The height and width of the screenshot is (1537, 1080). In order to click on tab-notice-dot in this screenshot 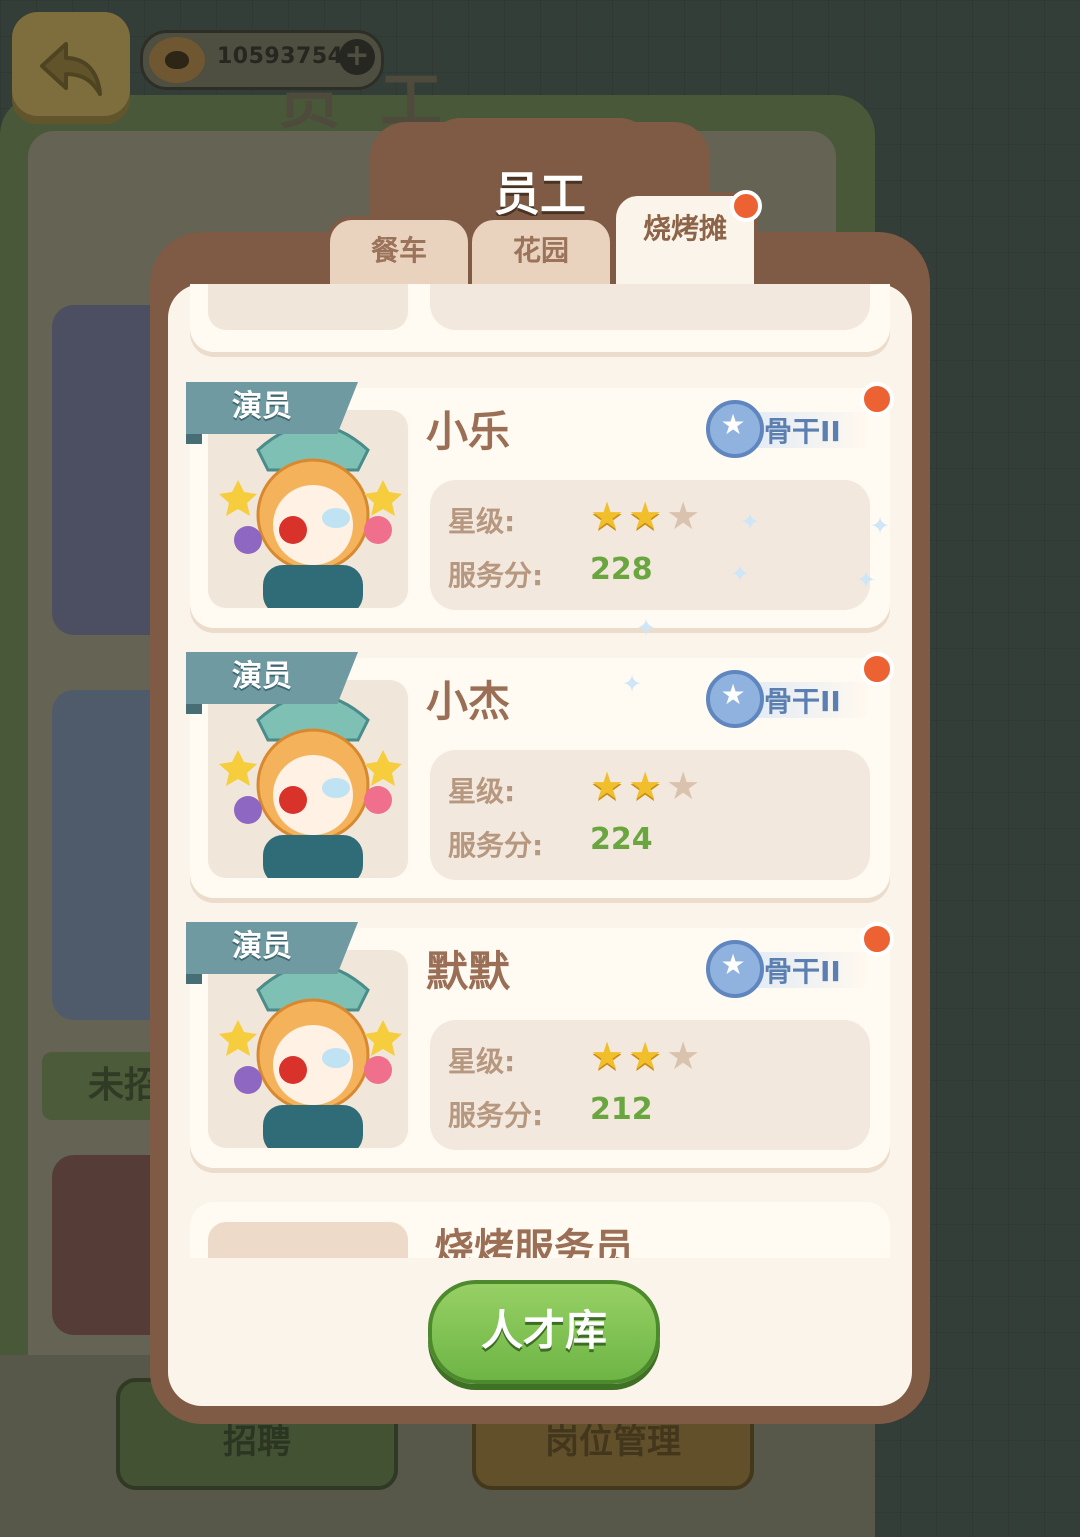, I will do `click(746, 206)`.